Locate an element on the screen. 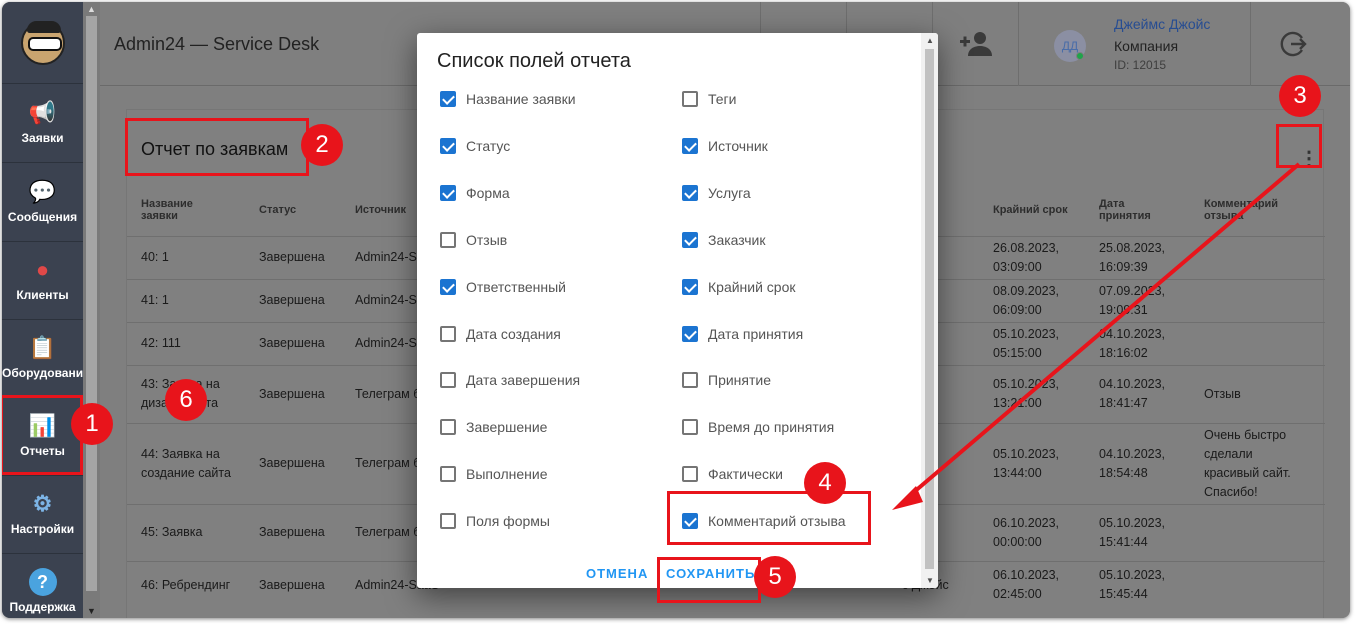  step-badge: 6 is located at coordinates (186, 400).